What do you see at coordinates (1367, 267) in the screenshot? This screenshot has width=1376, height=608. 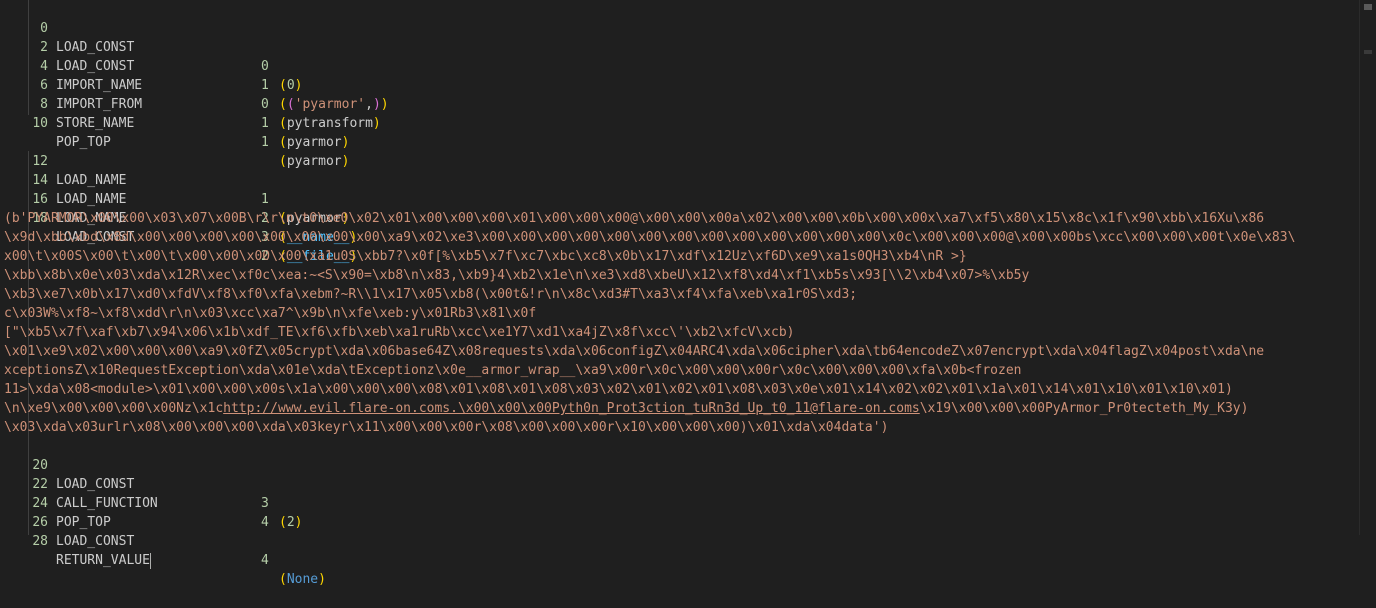 I see `vertical-scrollbar` at bounding box center [1367, 267].